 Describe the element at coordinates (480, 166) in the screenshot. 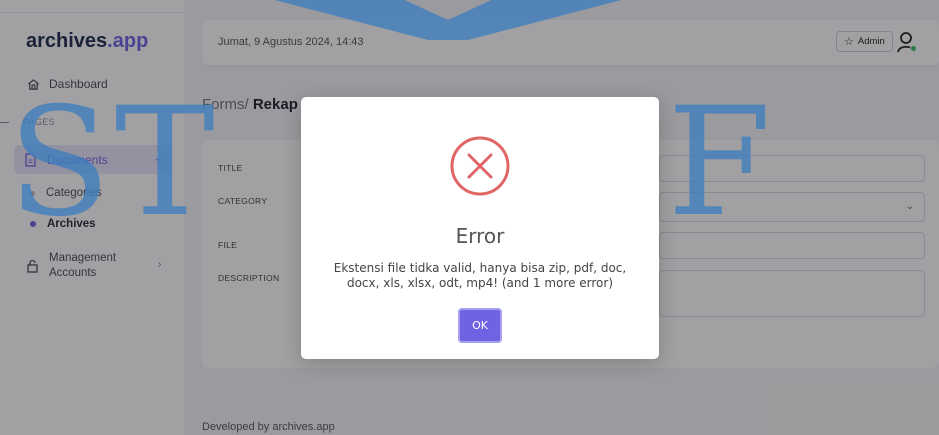

I see `error-x-icon` at that location.